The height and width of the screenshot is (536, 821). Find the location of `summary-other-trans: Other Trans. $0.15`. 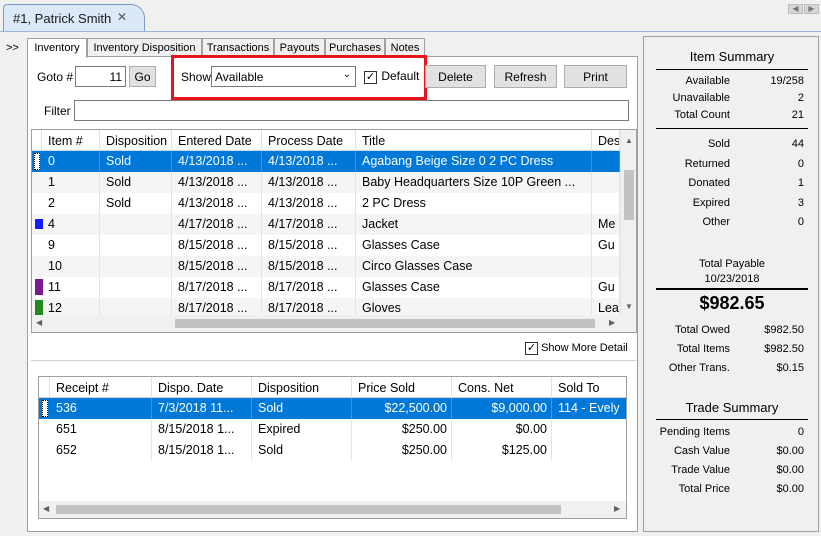

summary-other-trans: Other Trans. $0.15 is located at coordinates (732, 370).